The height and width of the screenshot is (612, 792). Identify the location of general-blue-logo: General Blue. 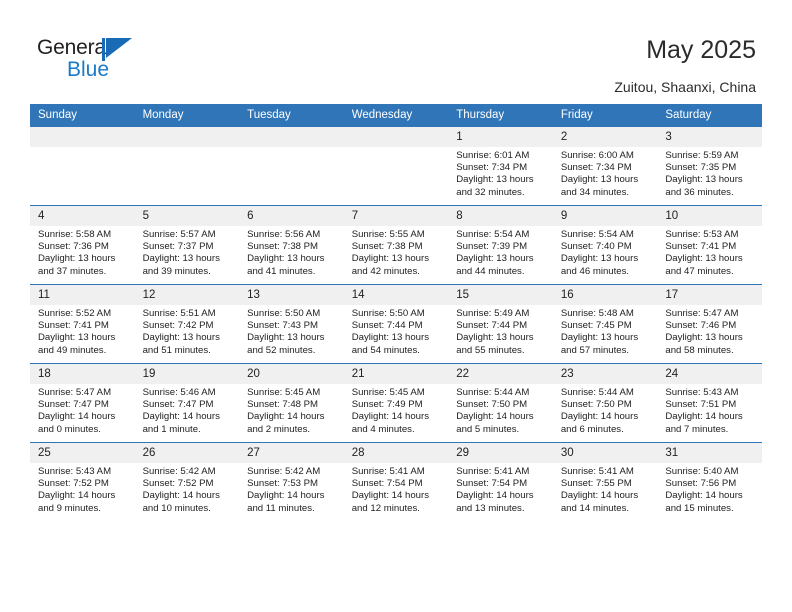
(127, 60).